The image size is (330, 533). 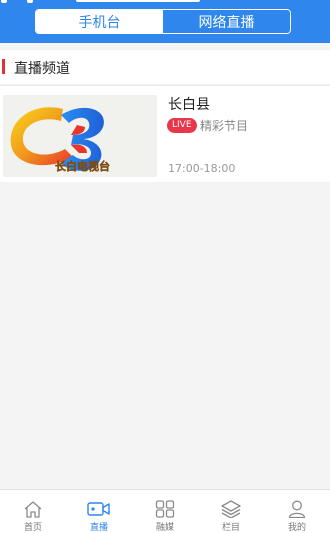 I want to click on tab-web-live: 网络直播, so click(x=226, y=21).